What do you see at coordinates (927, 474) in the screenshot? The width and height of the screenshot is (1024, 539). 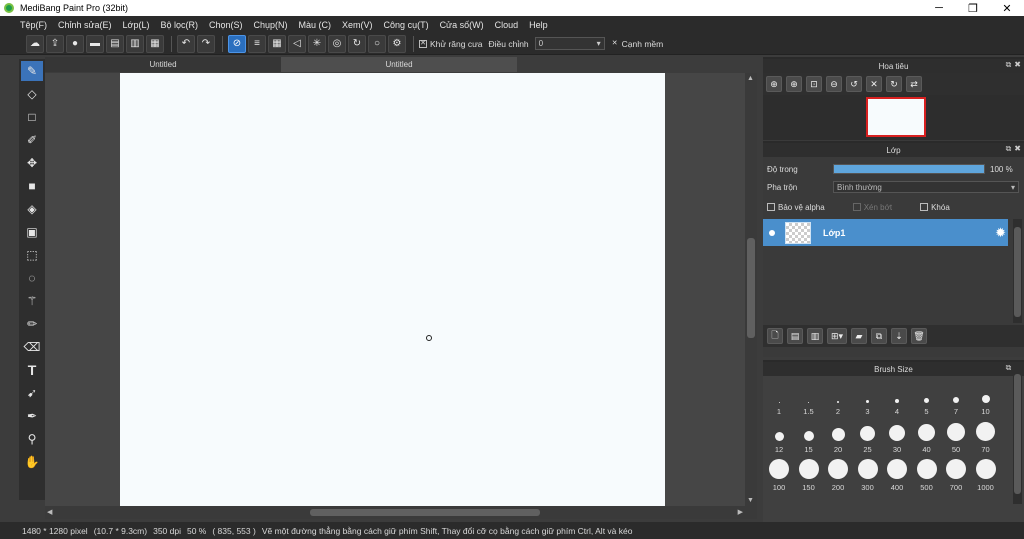 I see `brush-size-option: 500` at bounding box center [927, 474].